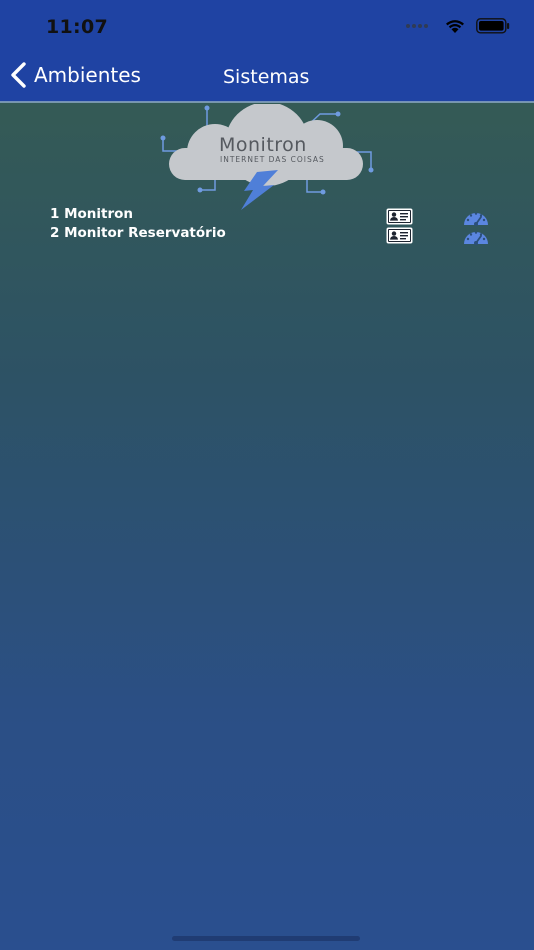  Describe the element at coordinates (266, 938) in the screenshot. I see `home-indicator` at that location.